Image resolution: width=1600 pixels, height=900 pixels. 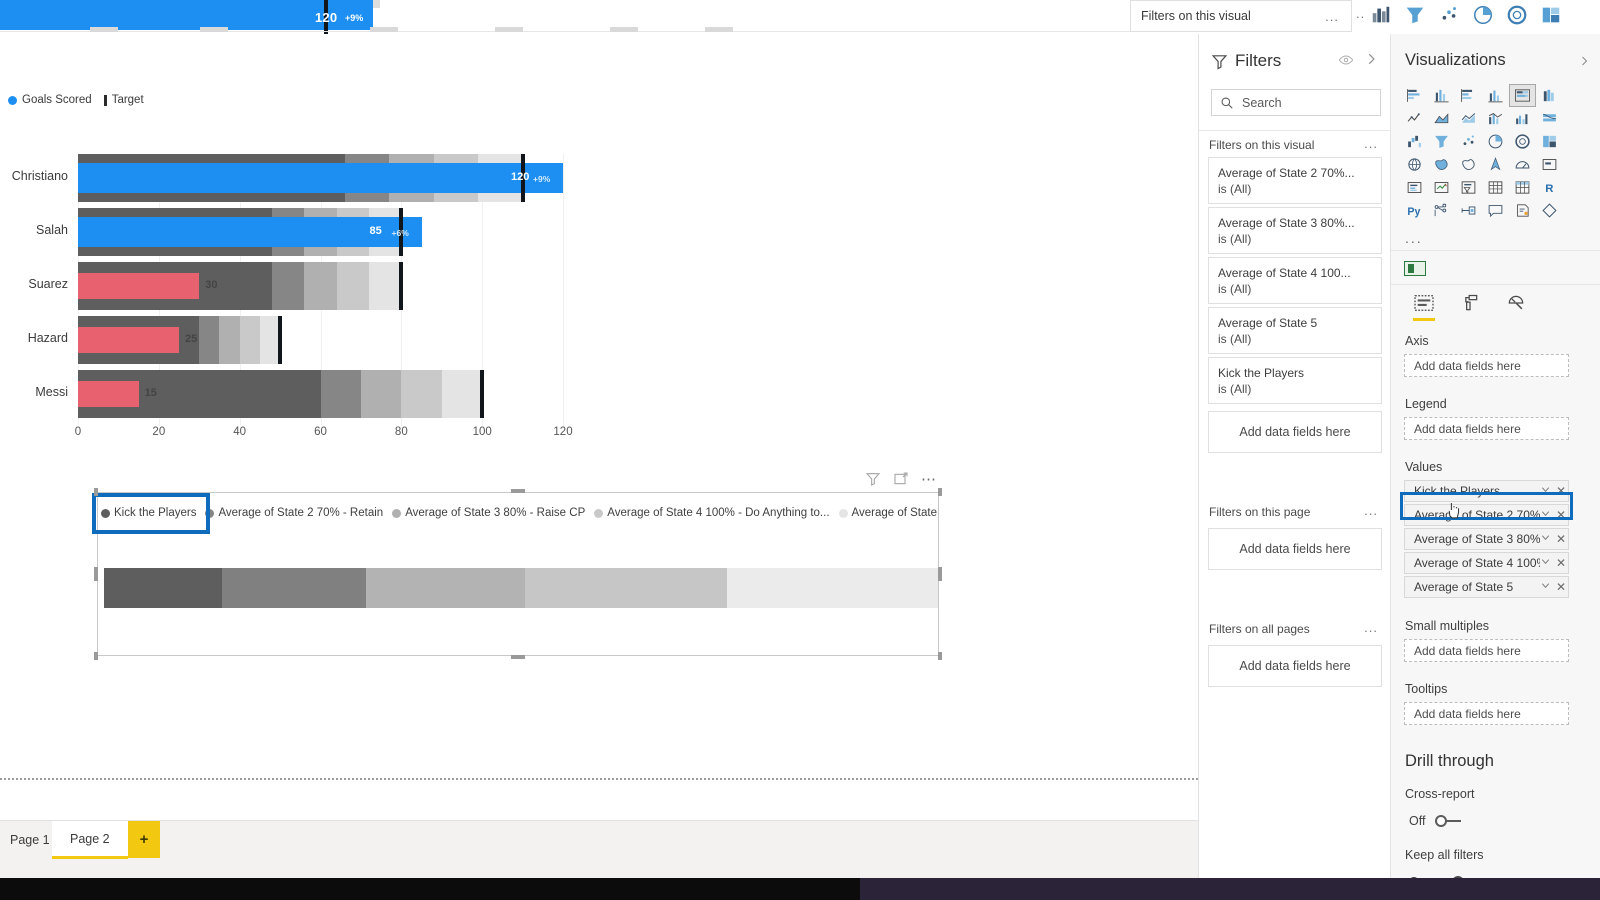 I want to click on field-chip: Average of State 4 100% ✕, so click(x=1486, y=563).